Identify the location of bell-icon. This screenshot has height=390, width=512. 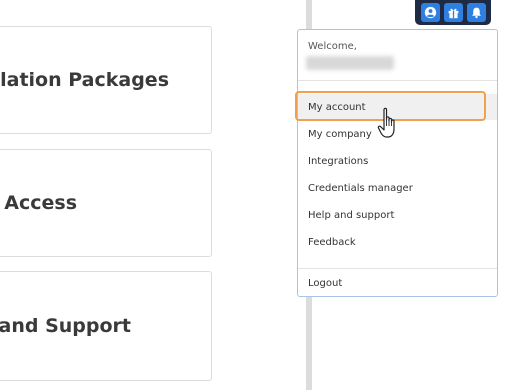
(476, 12).